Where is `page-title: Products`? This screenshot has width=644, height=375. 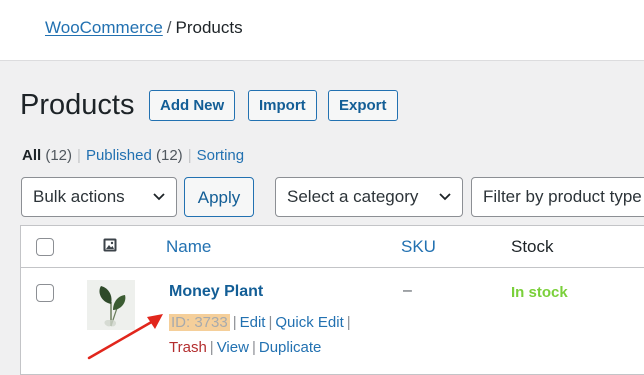 page-title: Products is located at coordinates (77, 105).